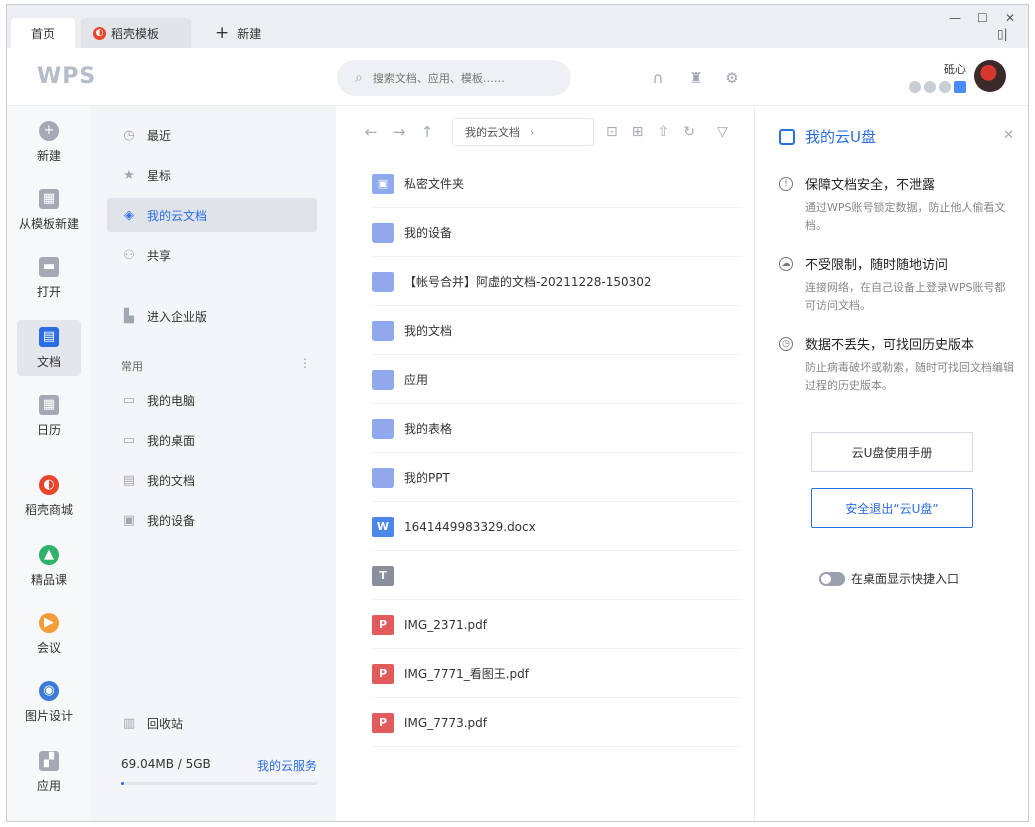  Describe the element at coordinates (1008, 135) in the screenshot. I see `close-icon: ✕` at that location.